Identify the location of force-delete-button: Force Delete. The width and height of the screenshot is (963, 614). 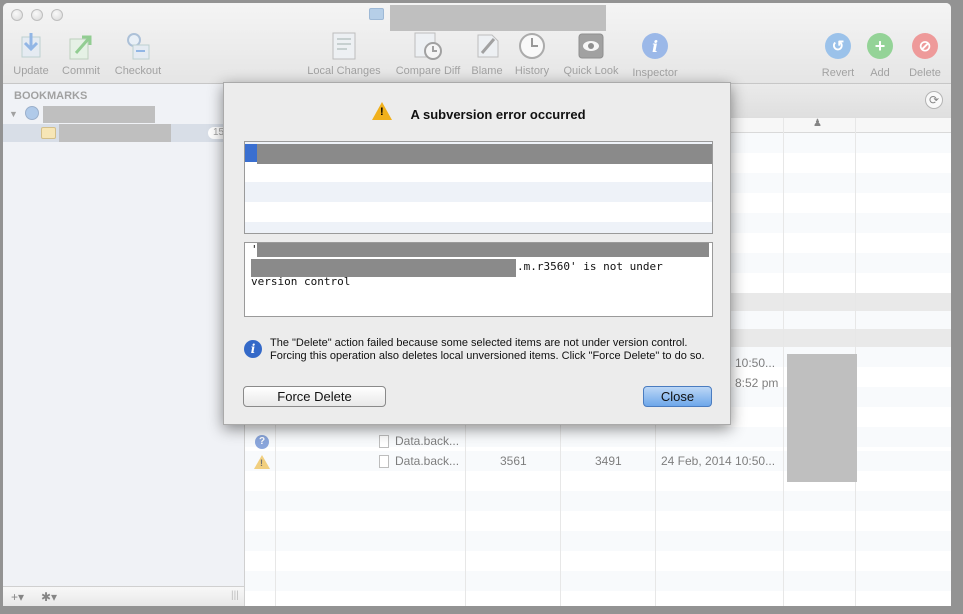
(314, 396).